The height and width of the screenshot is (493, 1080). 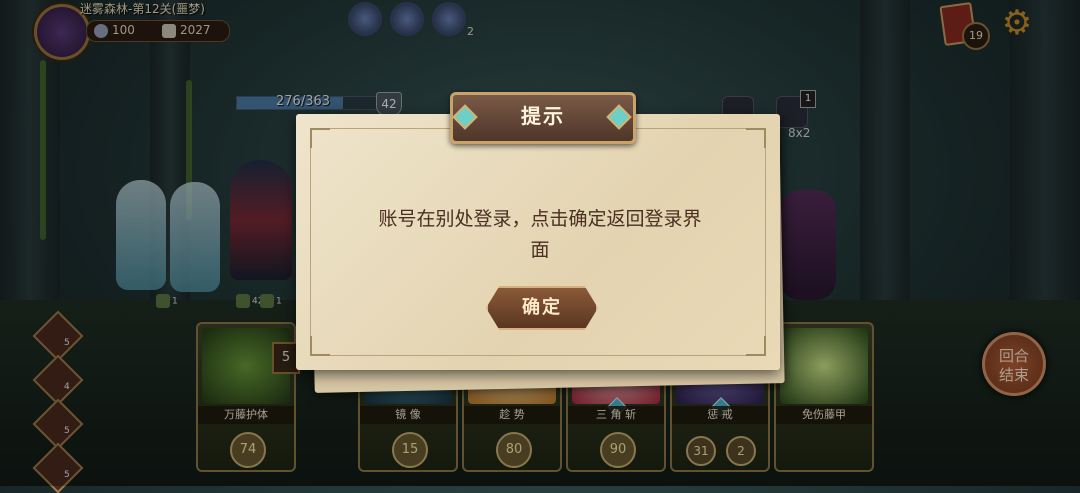 I want to click on dialog-message-line2: 面, so click(x=540, y=250).